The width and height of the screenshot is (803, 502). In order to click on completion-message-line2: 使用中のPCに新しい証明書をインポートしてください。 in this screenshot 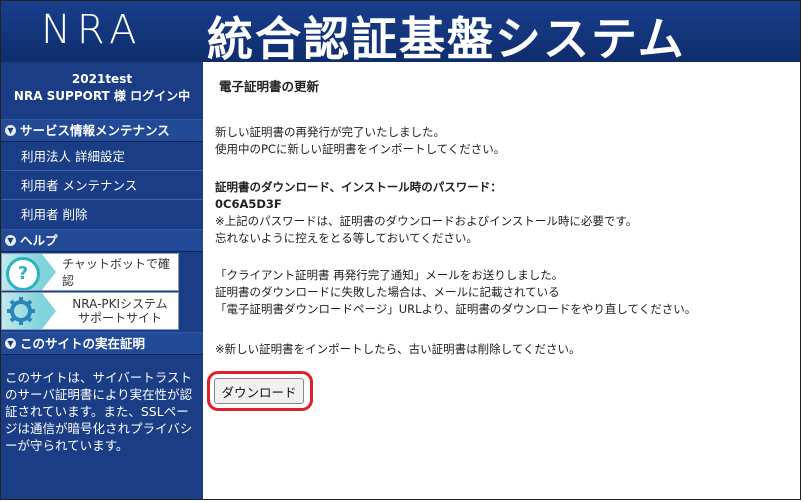, I will do `click(360, 149)`.